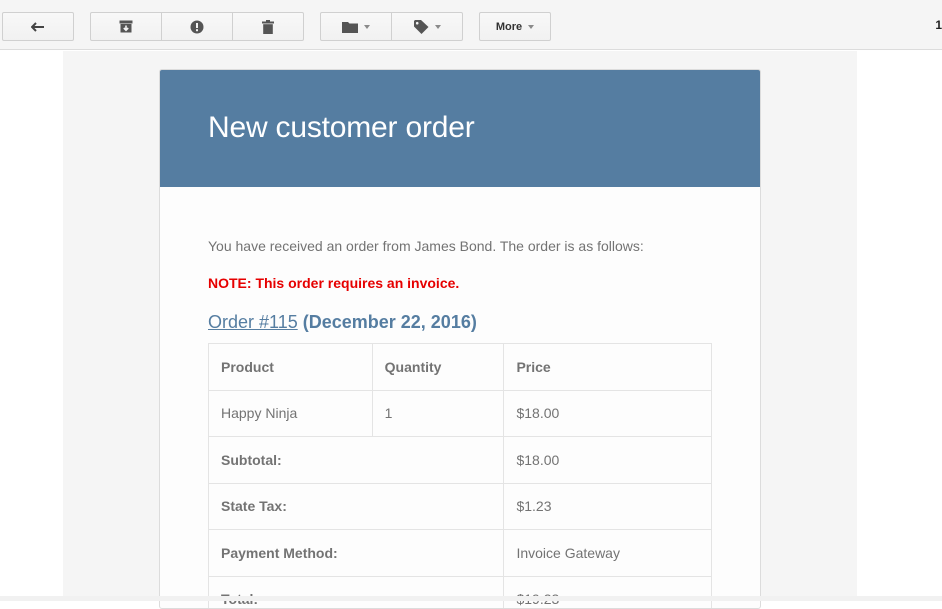 The width and height of the screenshot is (942, 609). I want to click on table-header-row: Product Quantity Price, so click(460, 367).